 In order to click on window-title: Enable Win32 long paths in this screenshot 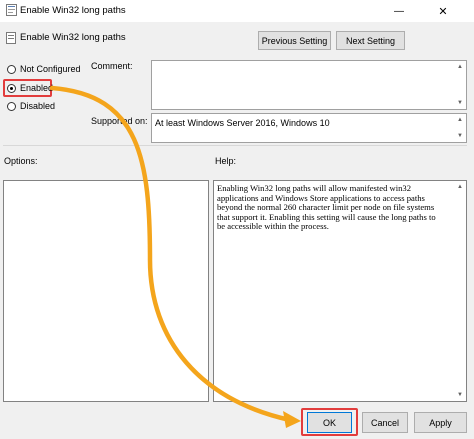, I will do `click(73, 10)`.